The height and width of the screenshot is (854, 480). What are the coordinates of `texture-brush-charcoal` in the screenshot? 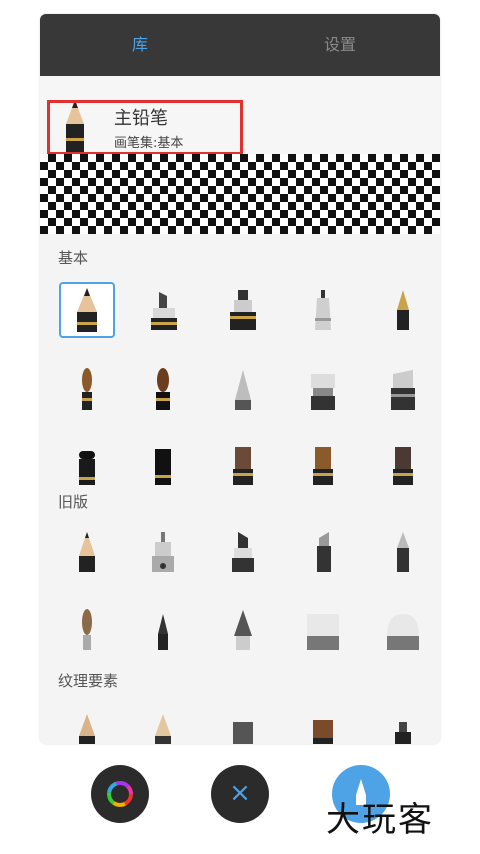 It's located at (163, 724).